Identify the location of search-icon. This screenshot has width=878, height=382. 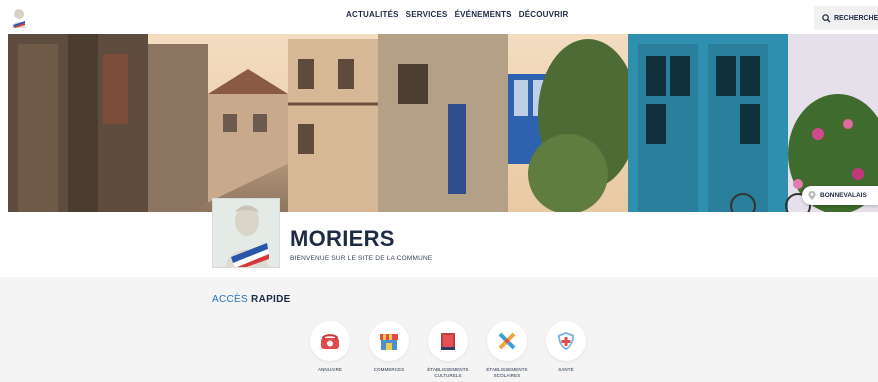
(826, 18).